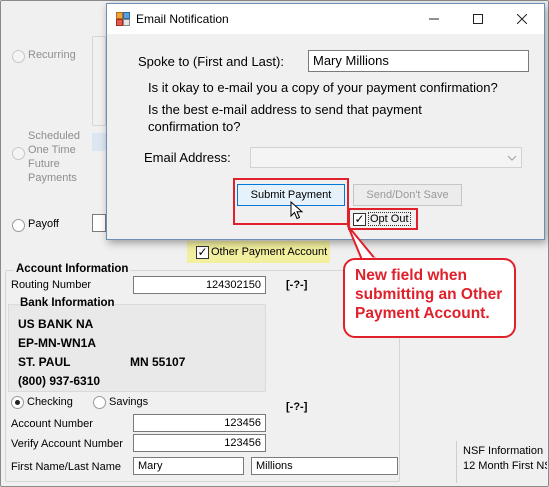 The width and height of the screenshot is (549, 487). I want to click on bank-phone: (800) 937-6310, so click(59, 381).